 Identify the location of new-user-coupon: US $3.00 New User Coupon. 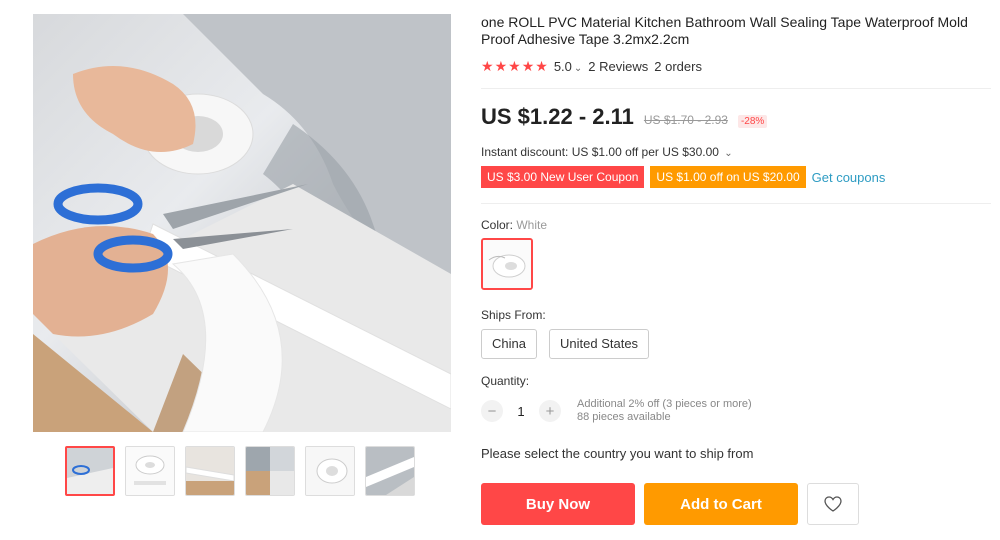
(563, 177).